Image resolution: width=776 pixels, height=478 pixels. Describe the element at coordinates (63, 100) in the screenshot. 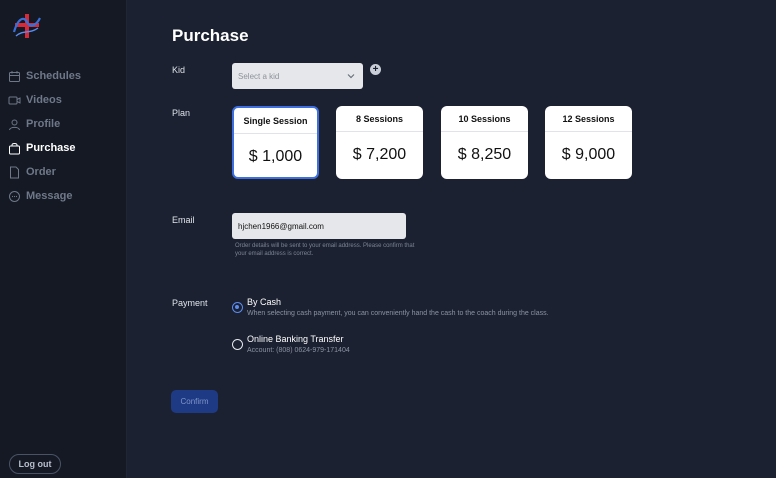

I see `sidebar-item-videos: Videos` at that location.